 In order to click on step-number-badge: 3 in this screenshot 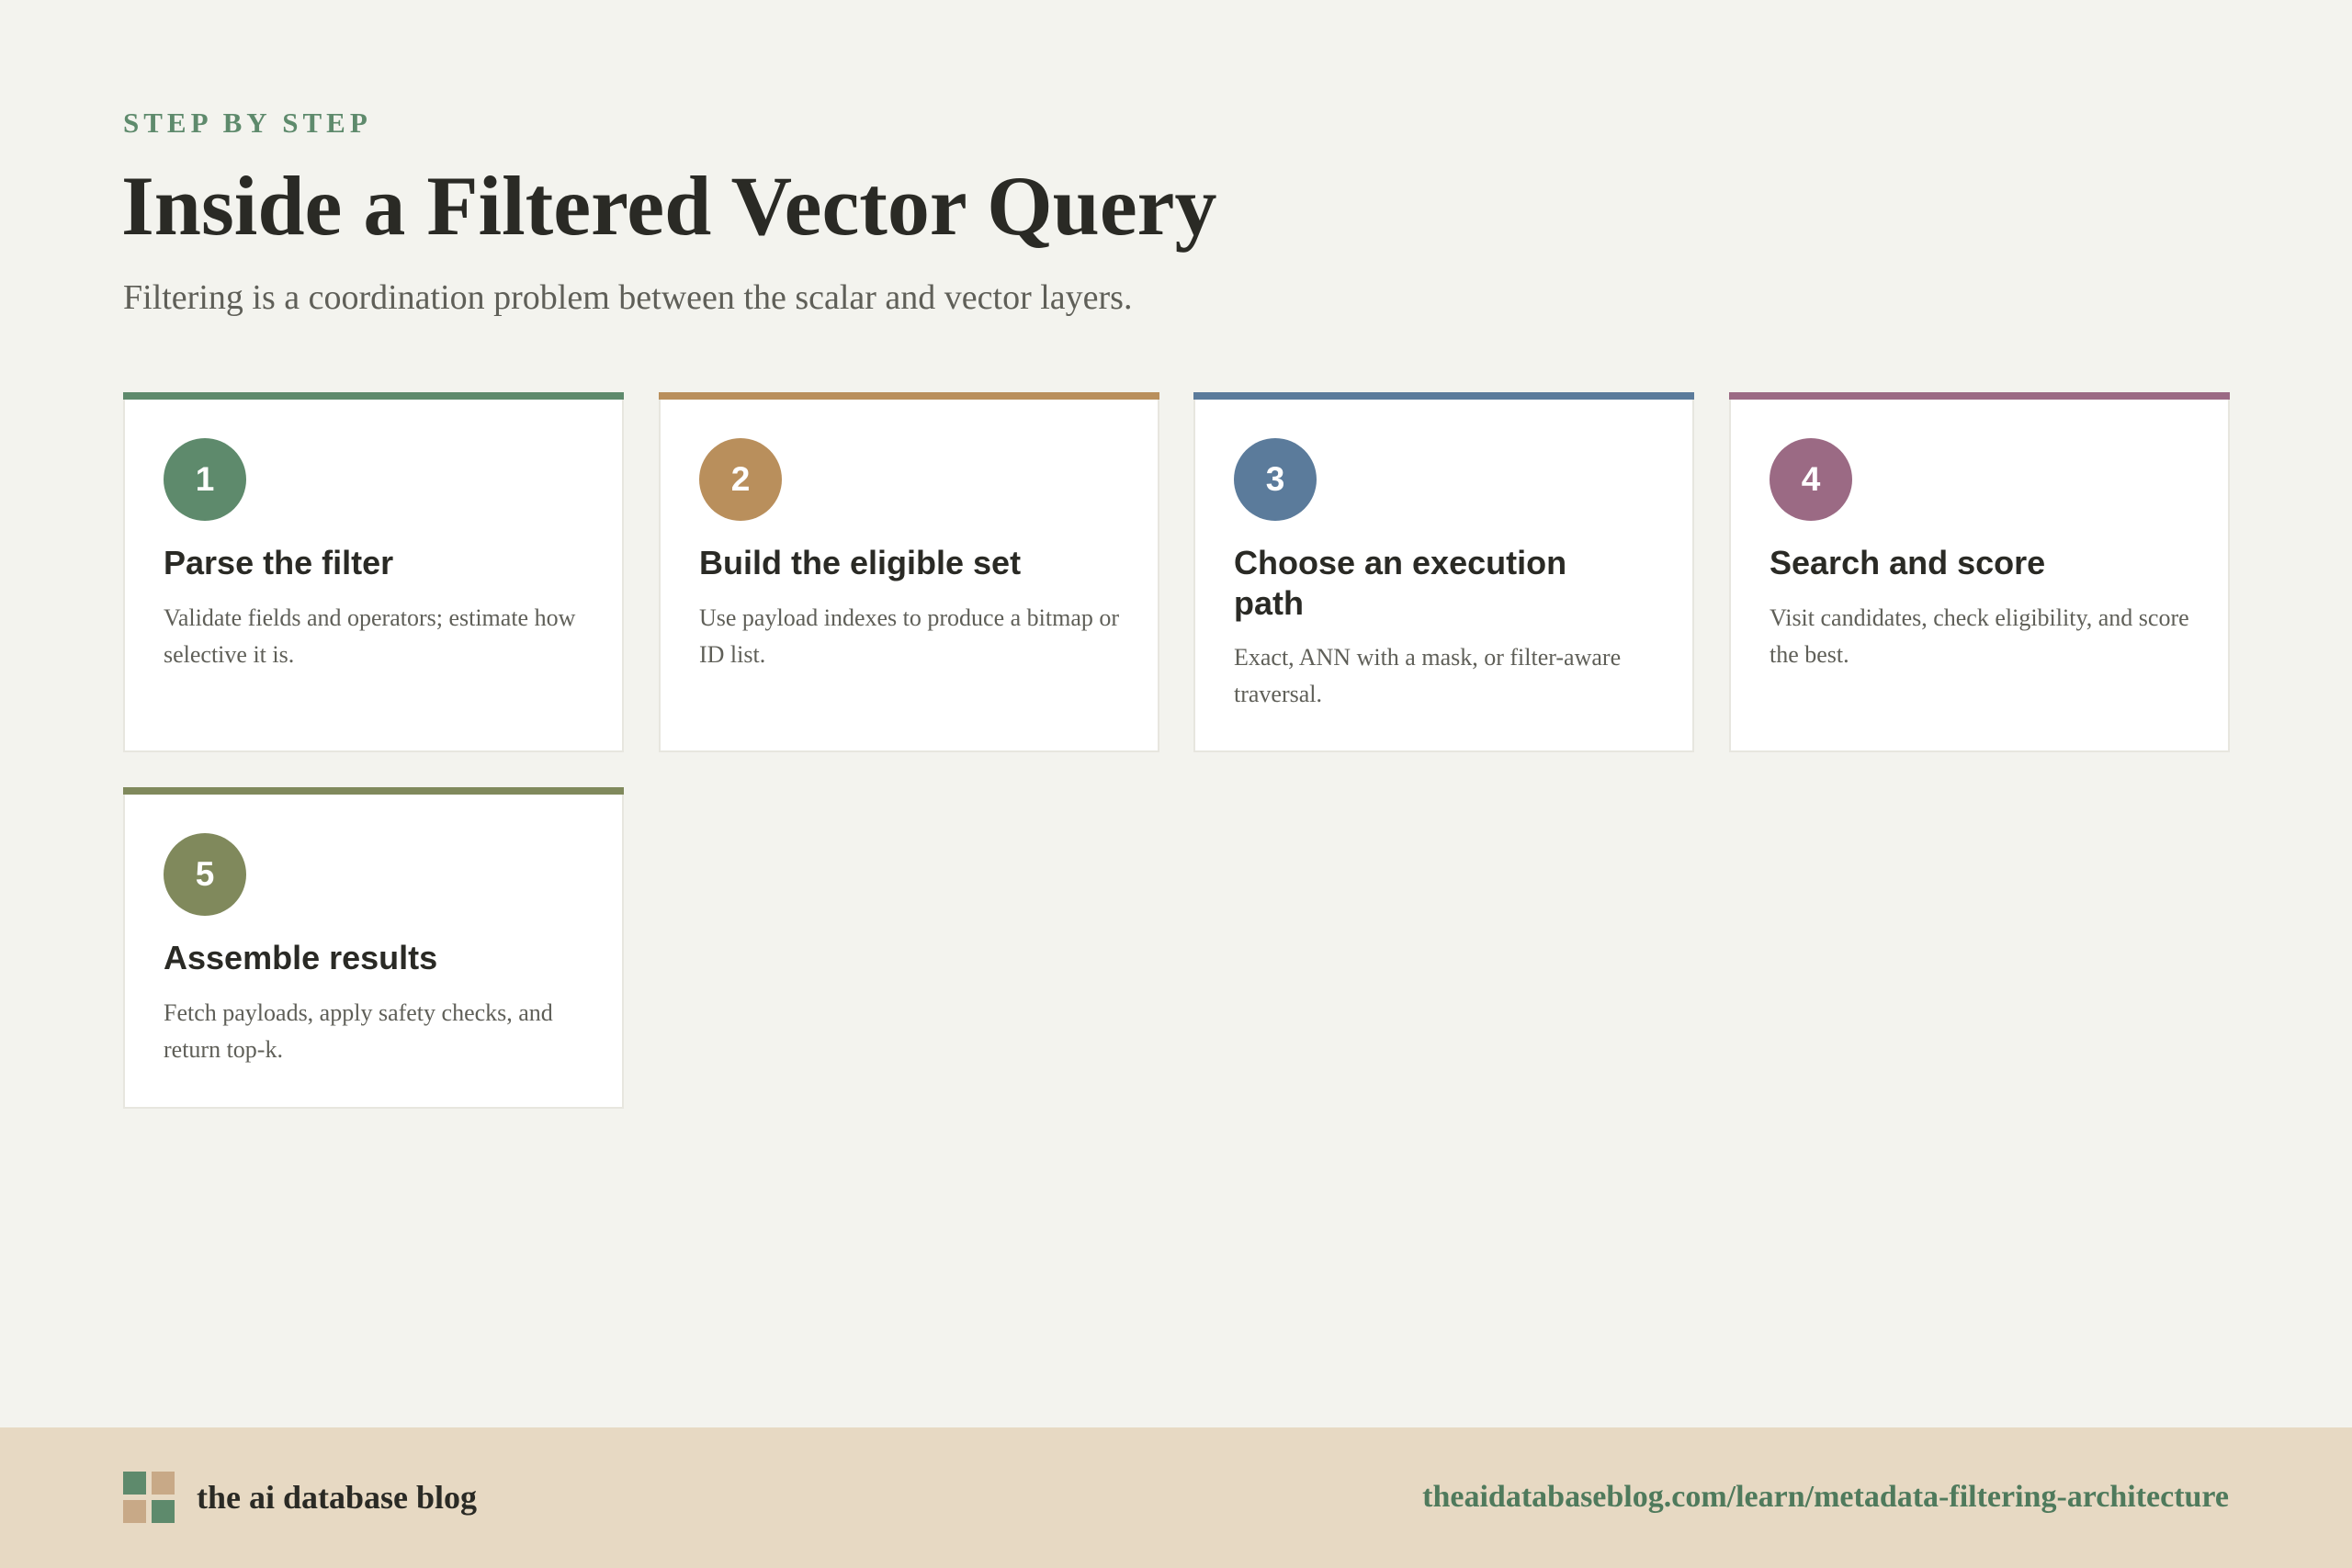, I will do `click(1275, 480)`.